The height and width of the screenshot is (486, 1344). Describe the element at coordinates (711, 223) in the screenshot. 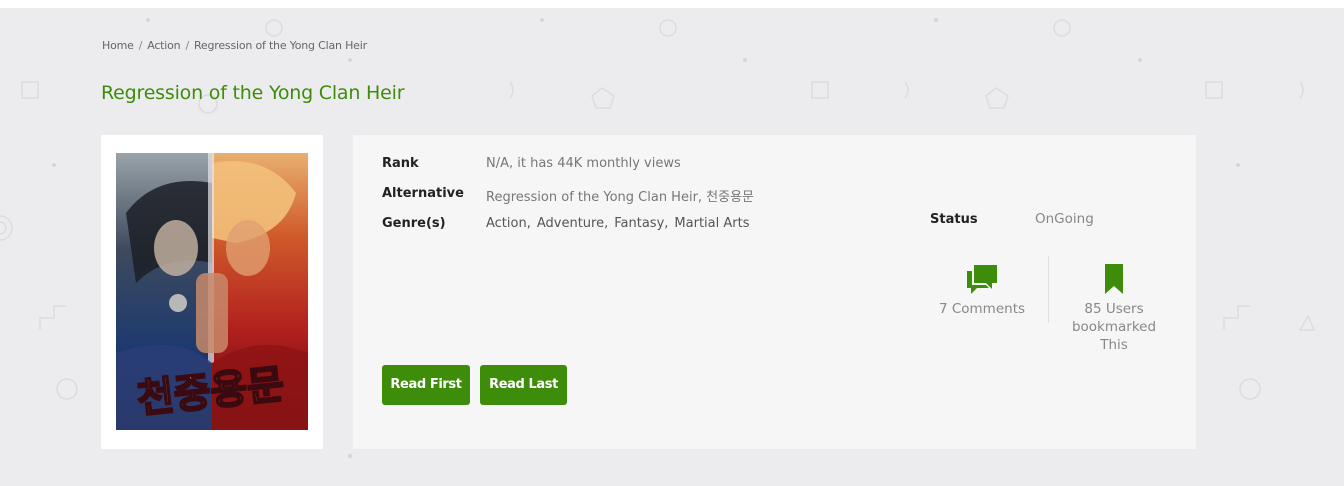

I see `genre-link-martial-arts: Martial Arts` at that location.